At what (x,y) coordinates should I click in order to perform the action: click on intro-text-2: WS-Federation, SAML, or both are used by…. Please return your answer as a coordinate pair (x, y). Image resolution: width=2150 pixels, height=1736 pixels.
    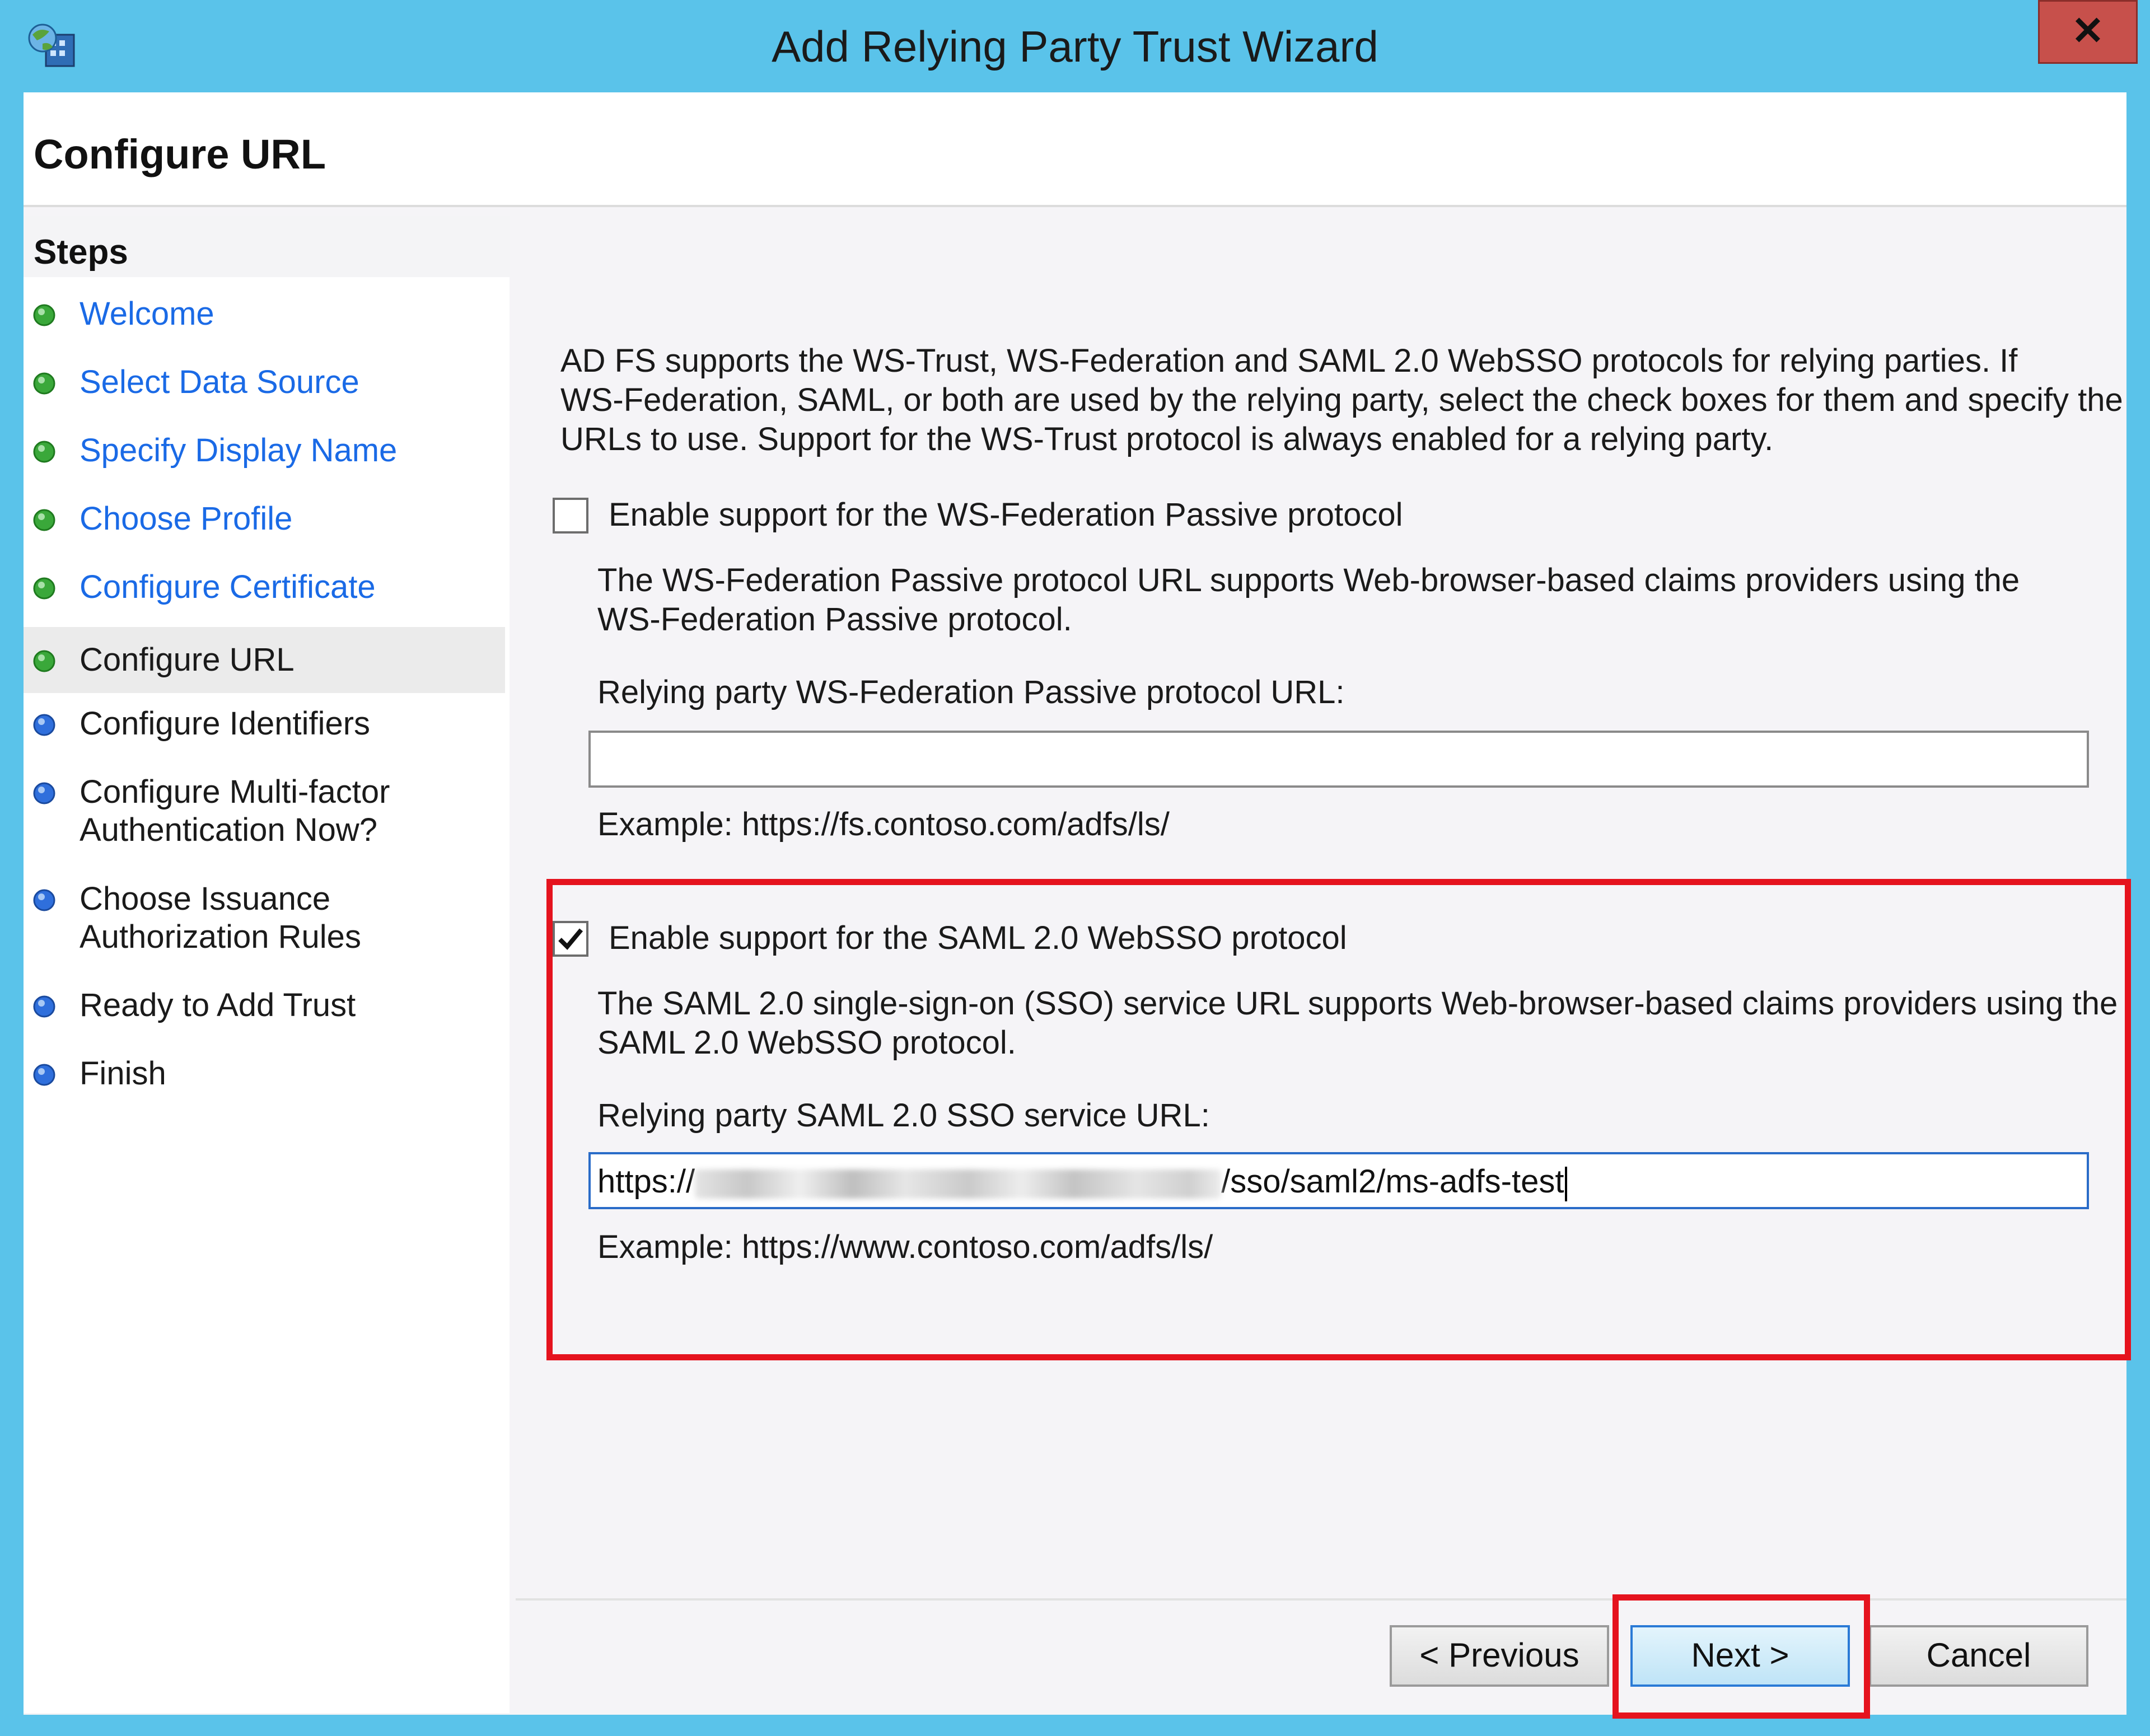
    Looking at the image, I should click on (1342, 400).